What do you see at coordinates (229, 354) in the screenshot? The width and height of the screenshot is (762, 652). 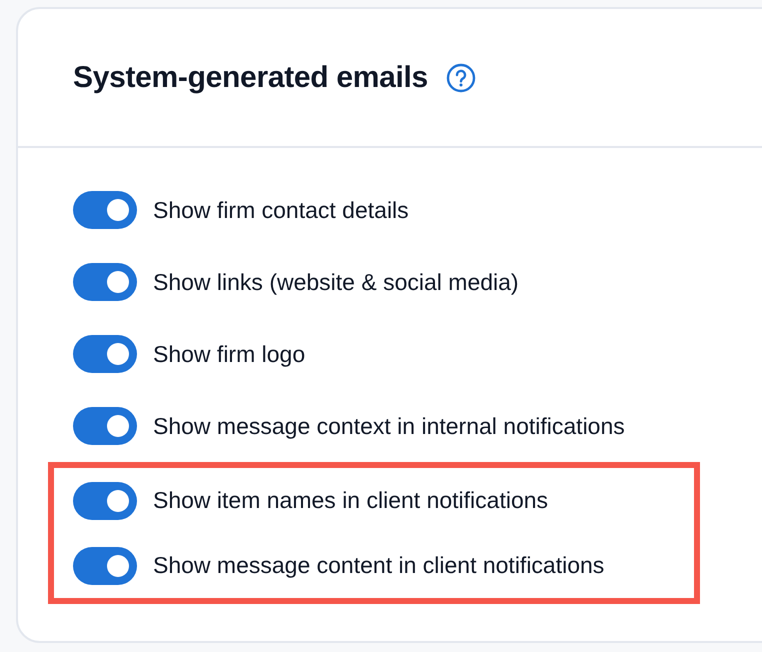 I see `toggle-label: Show firm logo` at bounding box center [229, 354].